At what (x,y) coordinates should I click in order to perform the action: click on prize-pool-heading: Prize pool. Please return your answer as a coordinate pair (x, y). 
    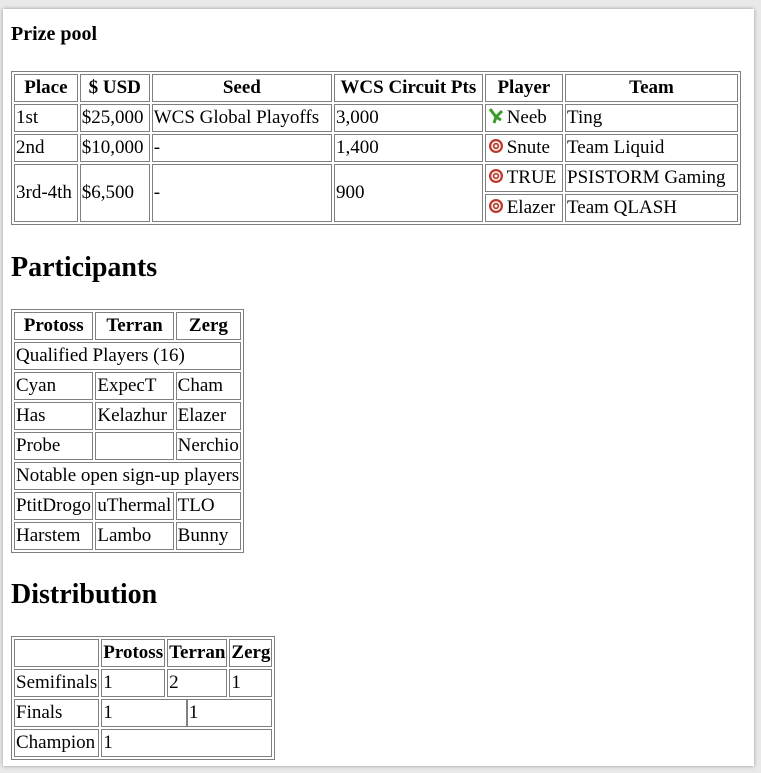
    Looking at the image, I should click on (54, 34).